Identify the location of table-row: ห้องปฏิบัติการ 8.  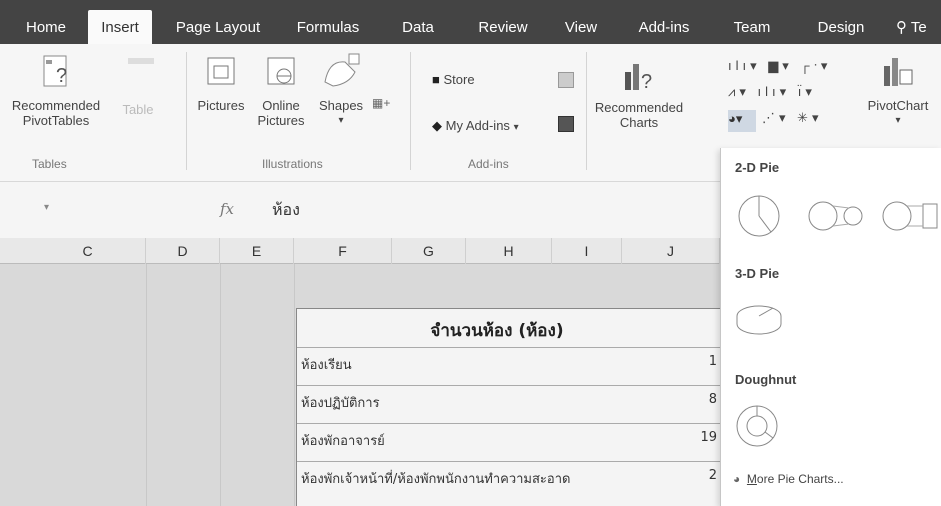
(508, 400).